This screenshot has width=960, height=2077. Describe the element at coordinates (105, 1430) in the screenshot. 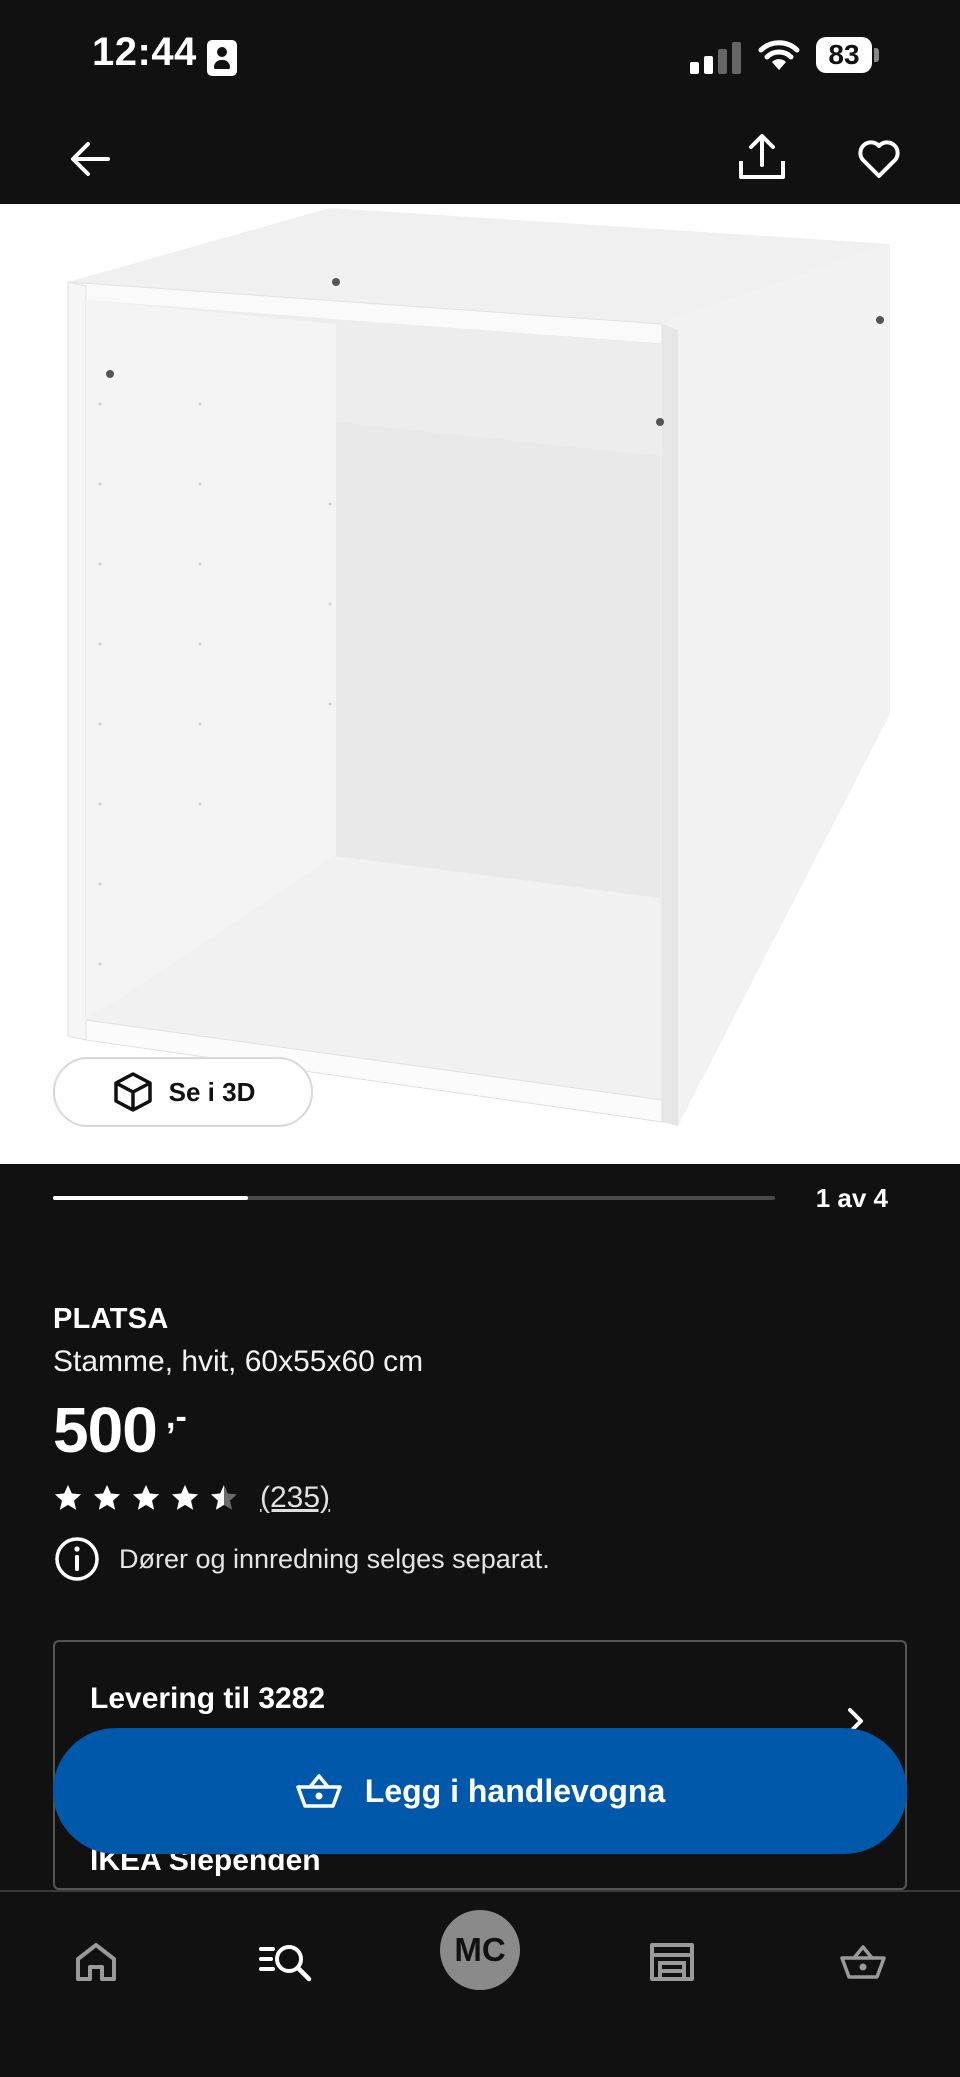

I see `product-price: 500` at that location.